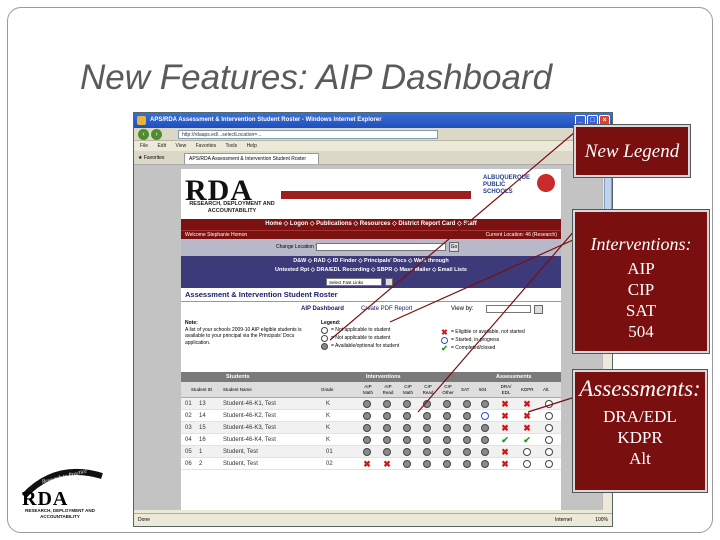  What do you see at coordinates (538, 309) in the screenshot?
I see `view-by-go-button` at bounding box center [538, 309].